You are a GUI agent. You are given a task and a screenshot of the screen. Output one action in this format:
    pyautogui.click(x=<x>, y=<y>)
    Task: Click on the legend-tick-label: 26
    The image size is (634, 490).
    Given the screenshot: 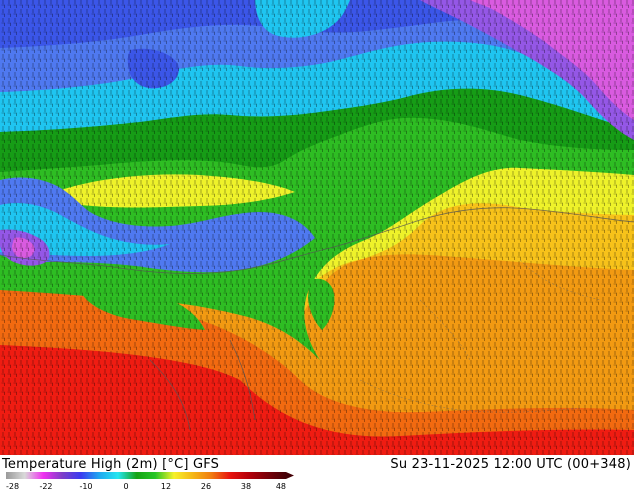 What is the action you would take?
    pyautogui.click(x=206, y=486)
    